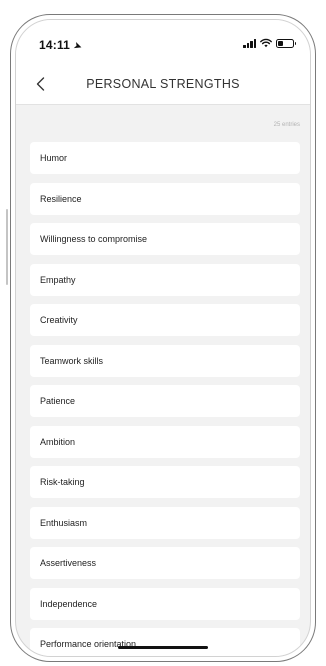 Image resolution: width=326 pixels, height=666 pixels. What do you see at coordinates (165, 320) in the screenshot?
I see `list-item: Creativity` at bounding box center [165, 320].